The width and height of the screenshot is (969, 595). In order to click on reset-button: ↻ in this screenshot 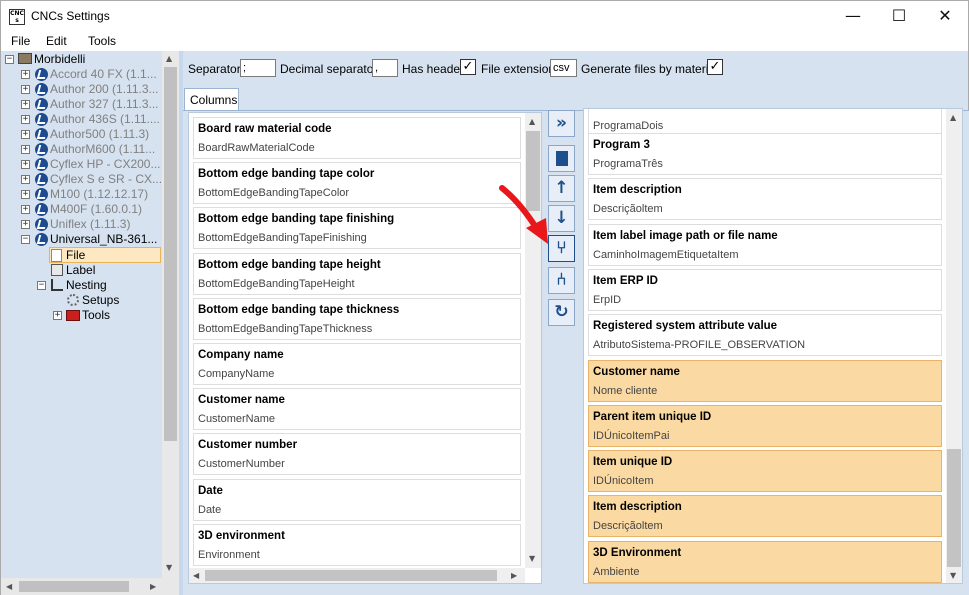, I will do `click(561, 312)`.